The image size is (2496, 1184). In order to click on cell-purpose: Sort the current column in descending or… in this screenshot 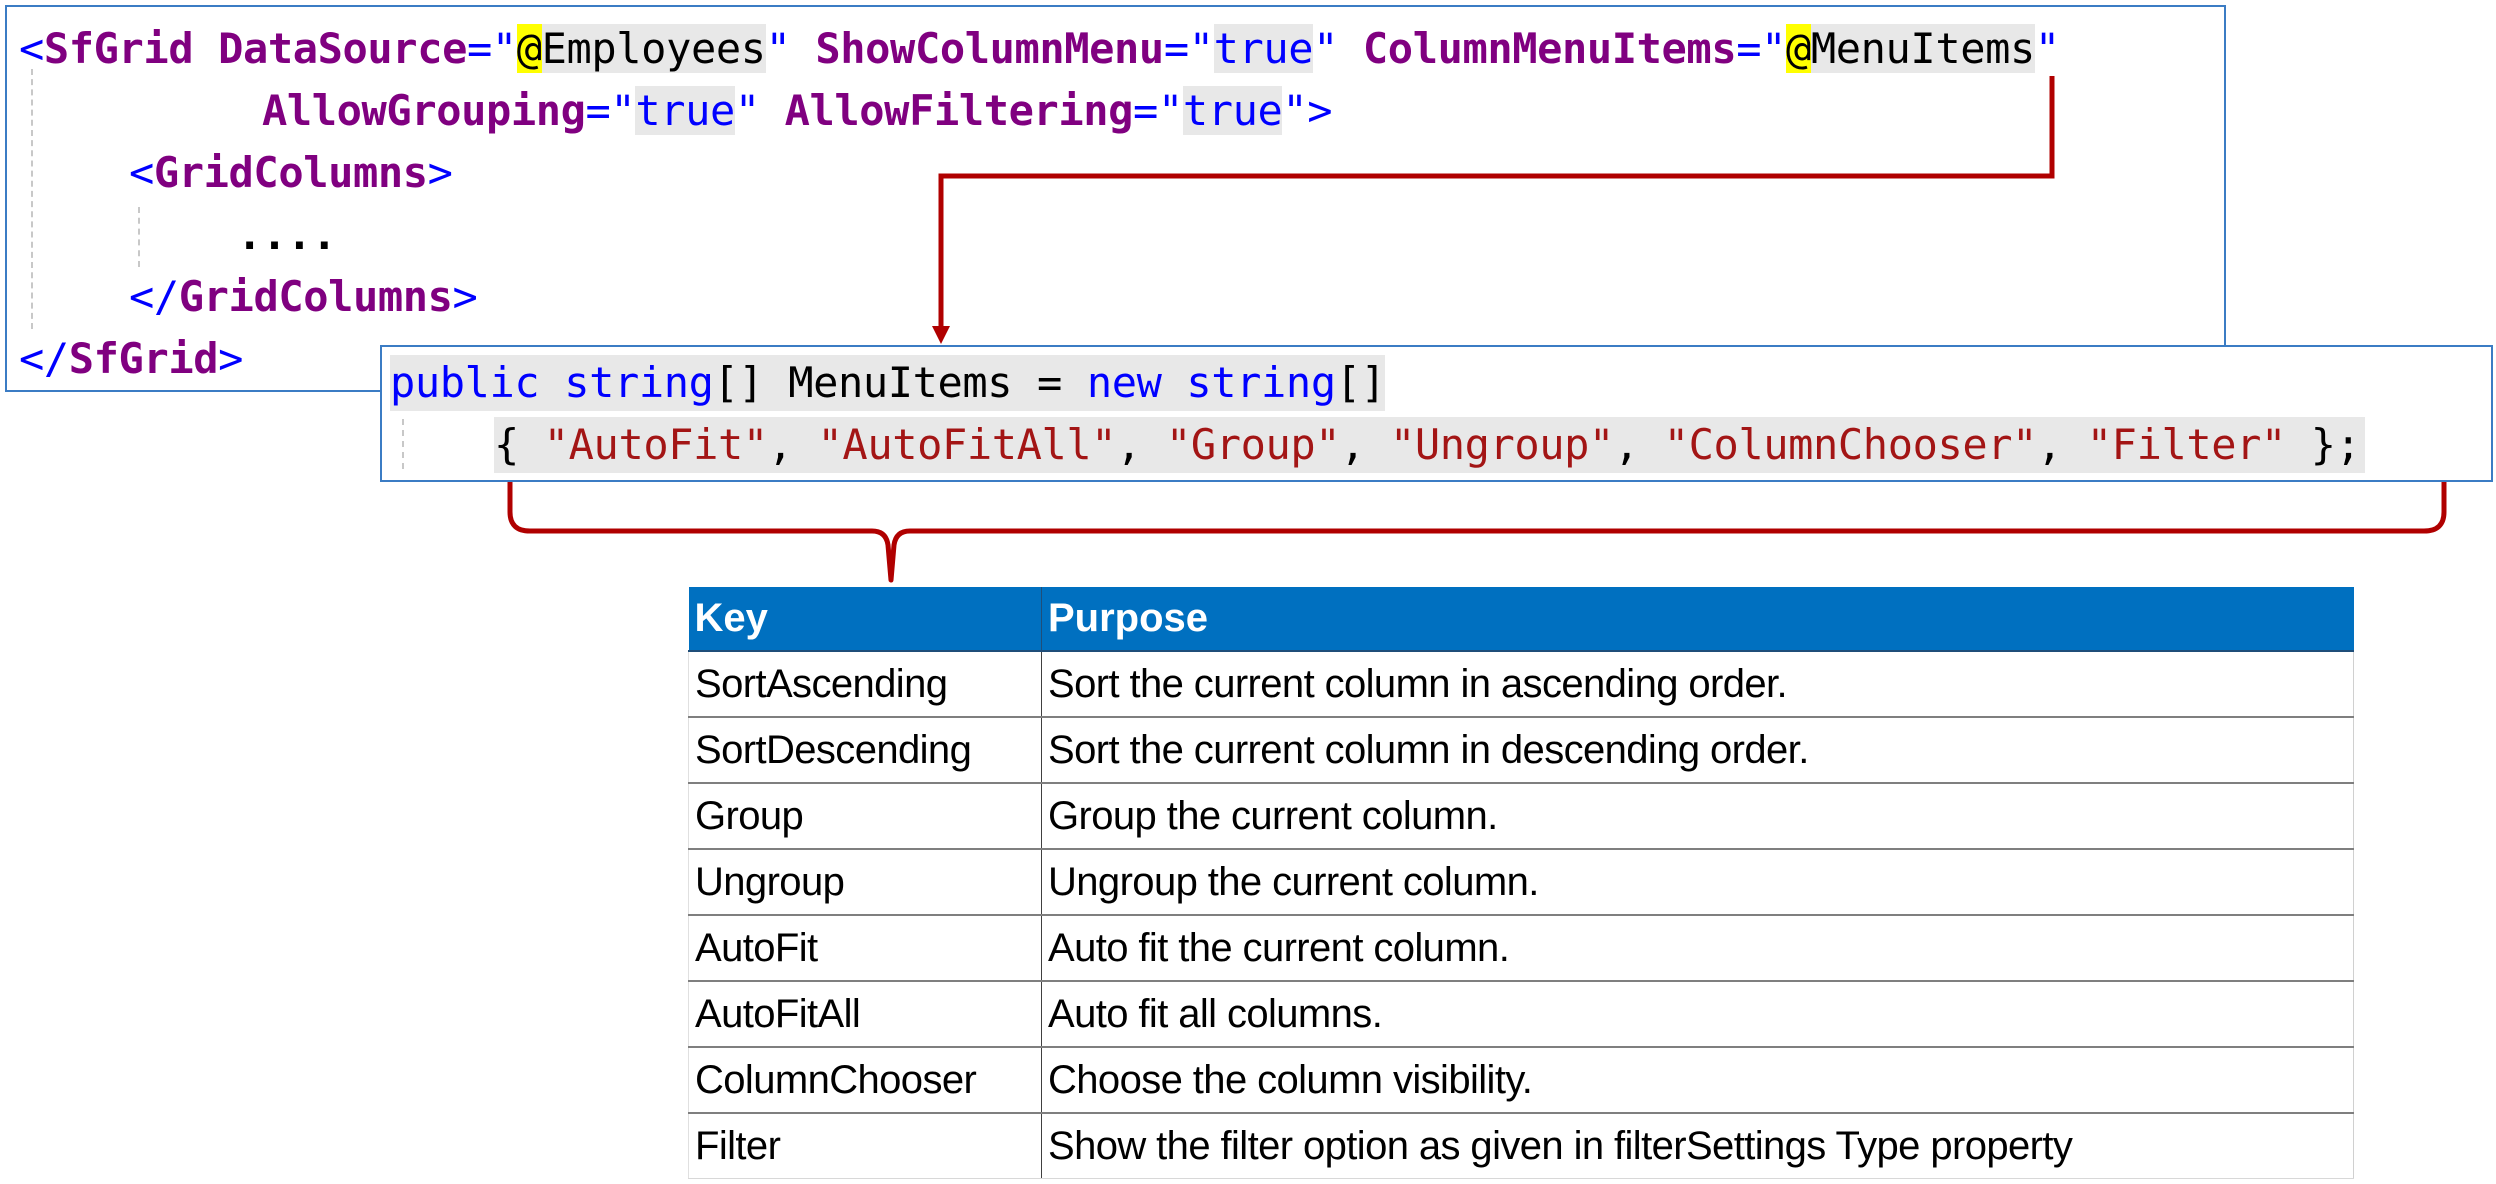, I will do `click(1697, 750)`.